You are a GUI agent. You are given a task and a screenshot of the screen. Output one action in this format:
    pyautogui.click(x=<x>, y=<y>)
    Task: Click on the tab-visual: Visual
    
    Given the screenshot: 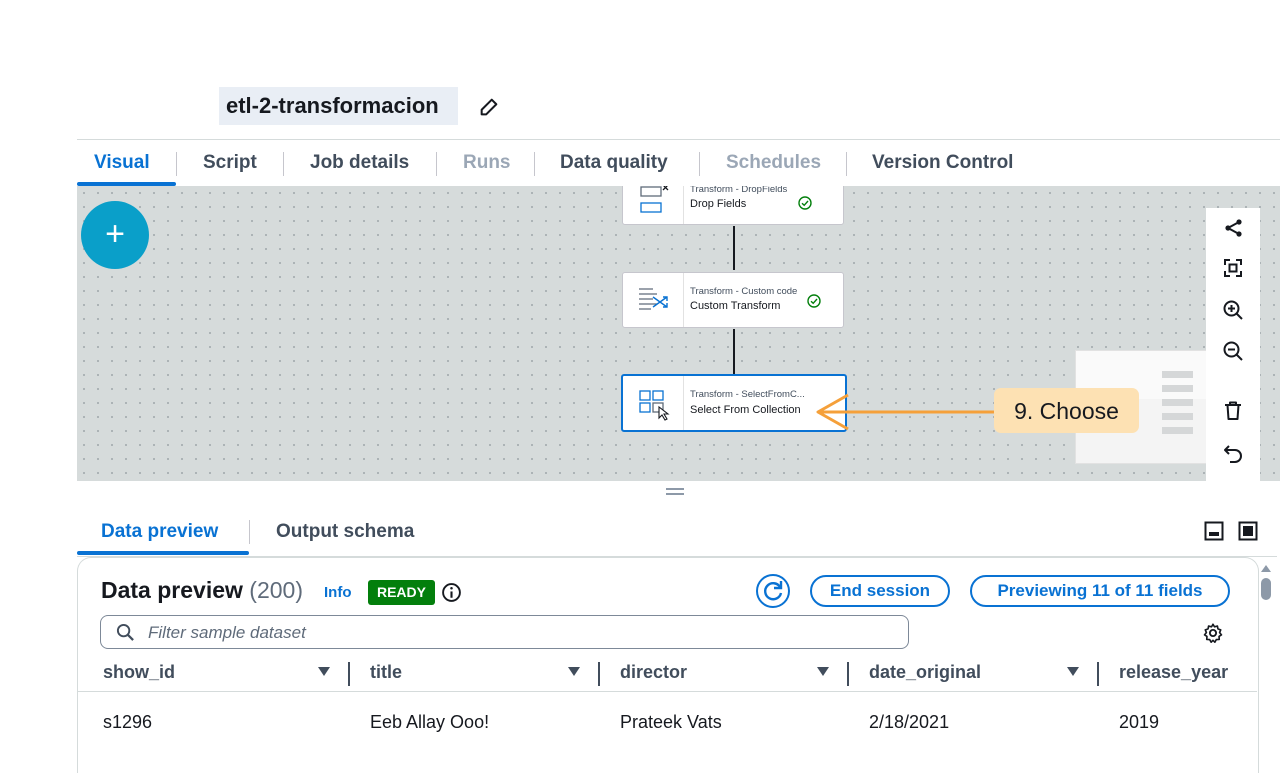 What is the action you would take?
    pyautogui.click(x=122, y=163)
    